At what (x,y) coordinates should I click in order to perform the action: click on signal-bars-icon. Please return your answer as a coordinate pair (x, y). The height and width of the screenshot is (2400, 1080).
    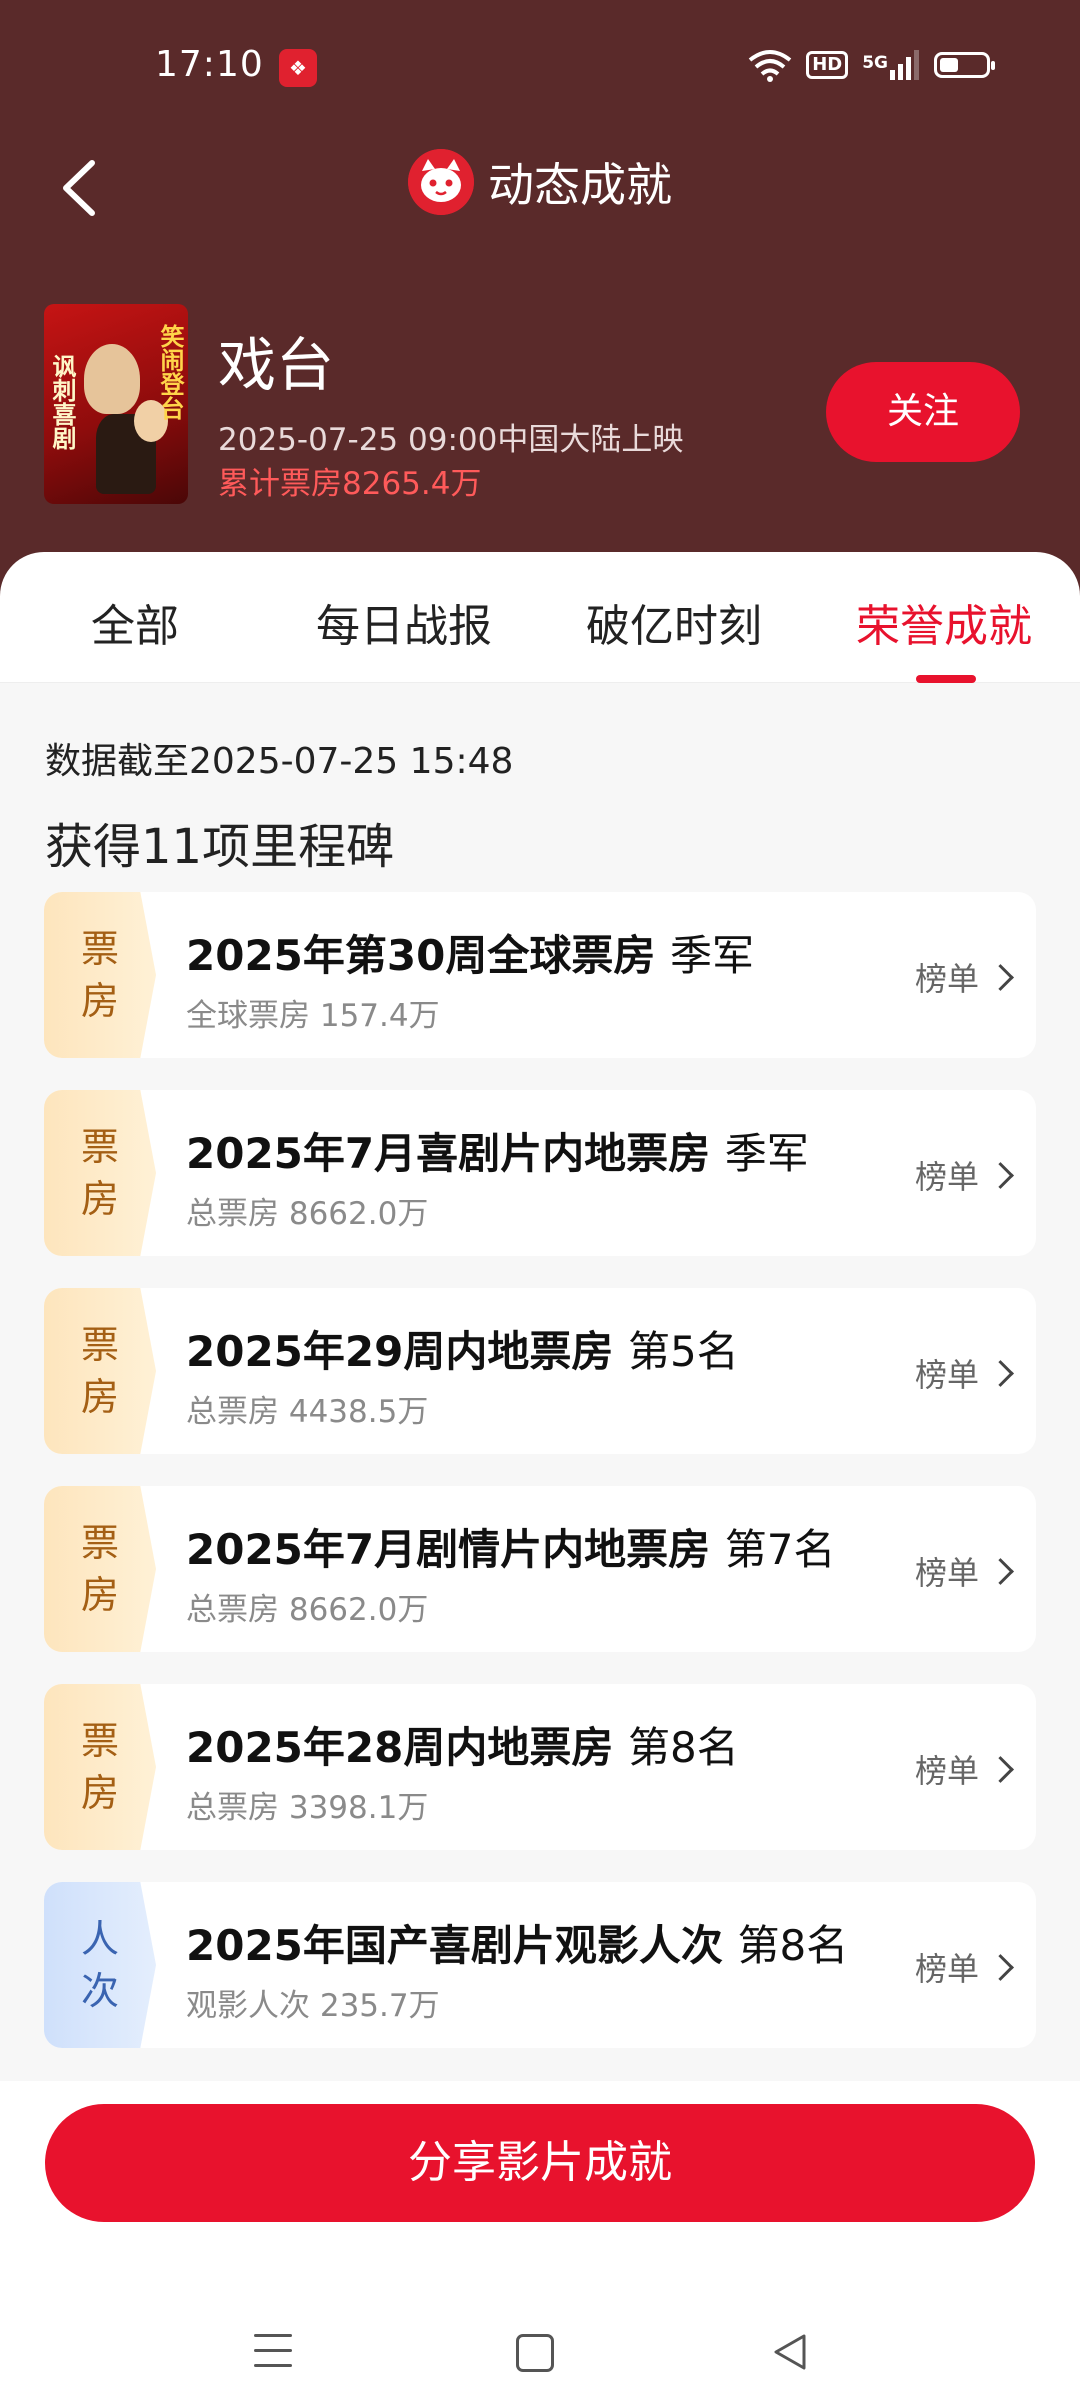
    Looking at the image, I should click on (904, 65).